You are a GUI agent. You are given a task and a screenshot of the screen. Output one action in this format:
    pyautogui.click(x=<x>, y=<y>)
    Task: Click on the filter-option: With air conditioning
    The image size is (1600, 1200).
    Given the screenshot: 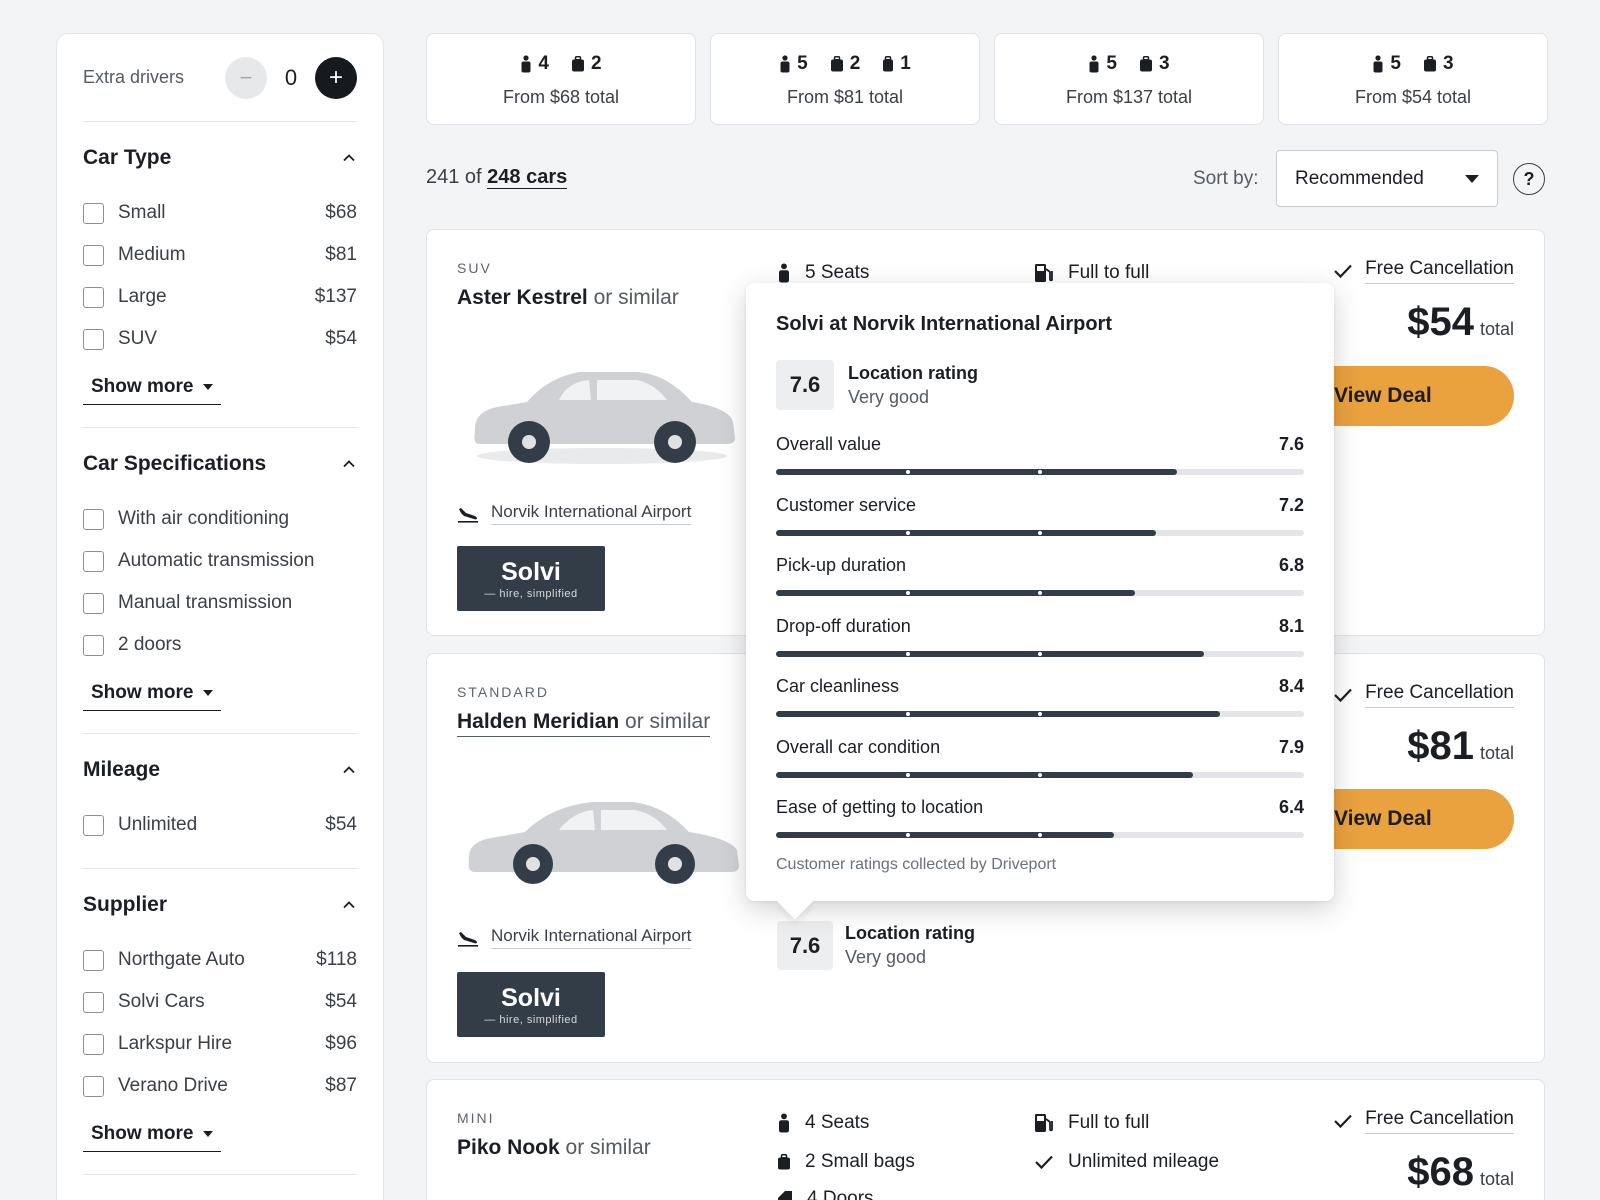 What is the action you would take?
    pyautogui.click(x=220, y=519)
    